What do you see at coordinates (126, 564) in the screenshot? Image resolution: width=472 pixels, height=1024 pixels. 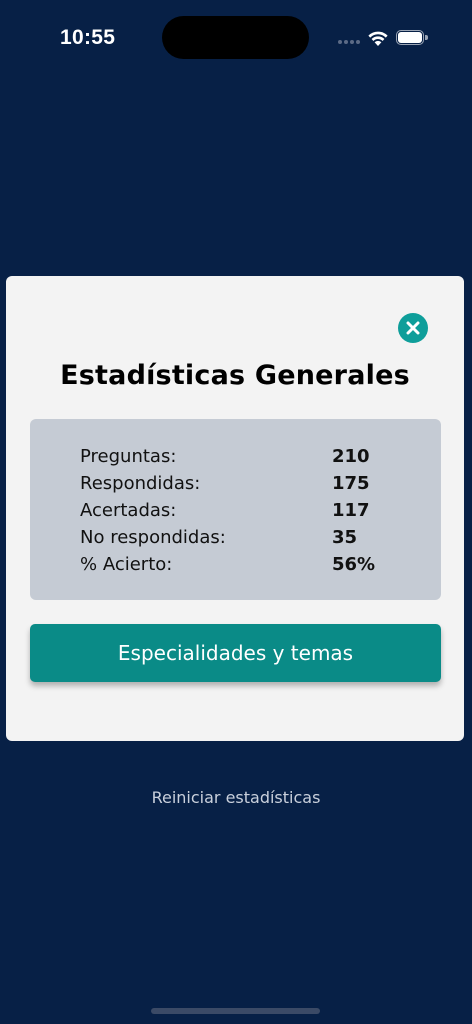 I see `stats-label: % Acierto:` at bounding box center [126, 564].